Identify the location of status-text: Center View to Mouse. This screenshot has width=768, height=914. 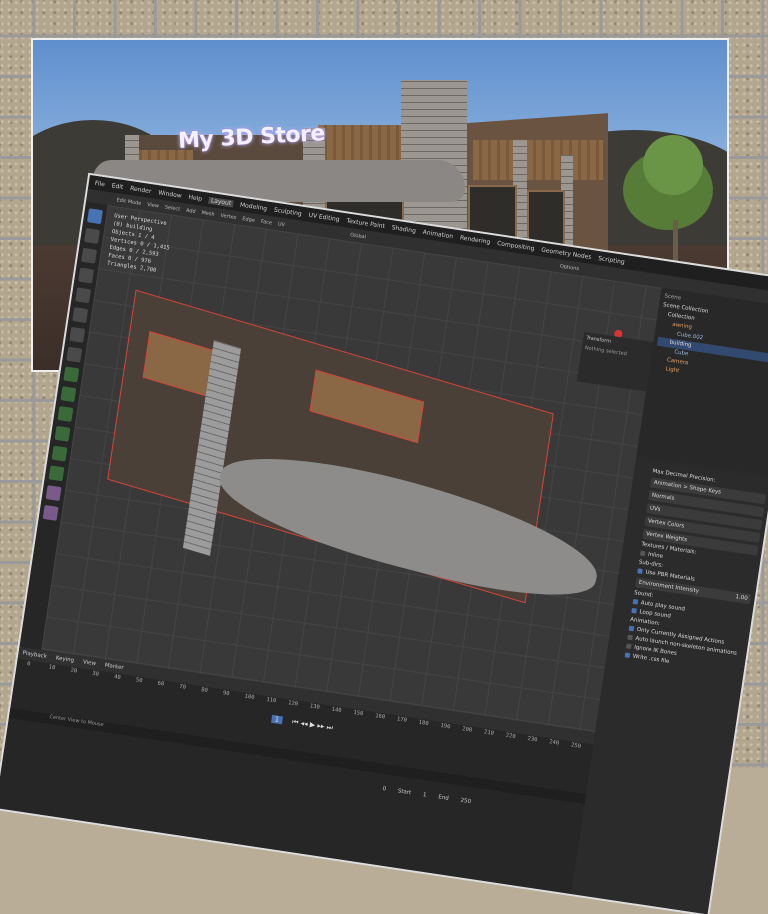
(77, 721).